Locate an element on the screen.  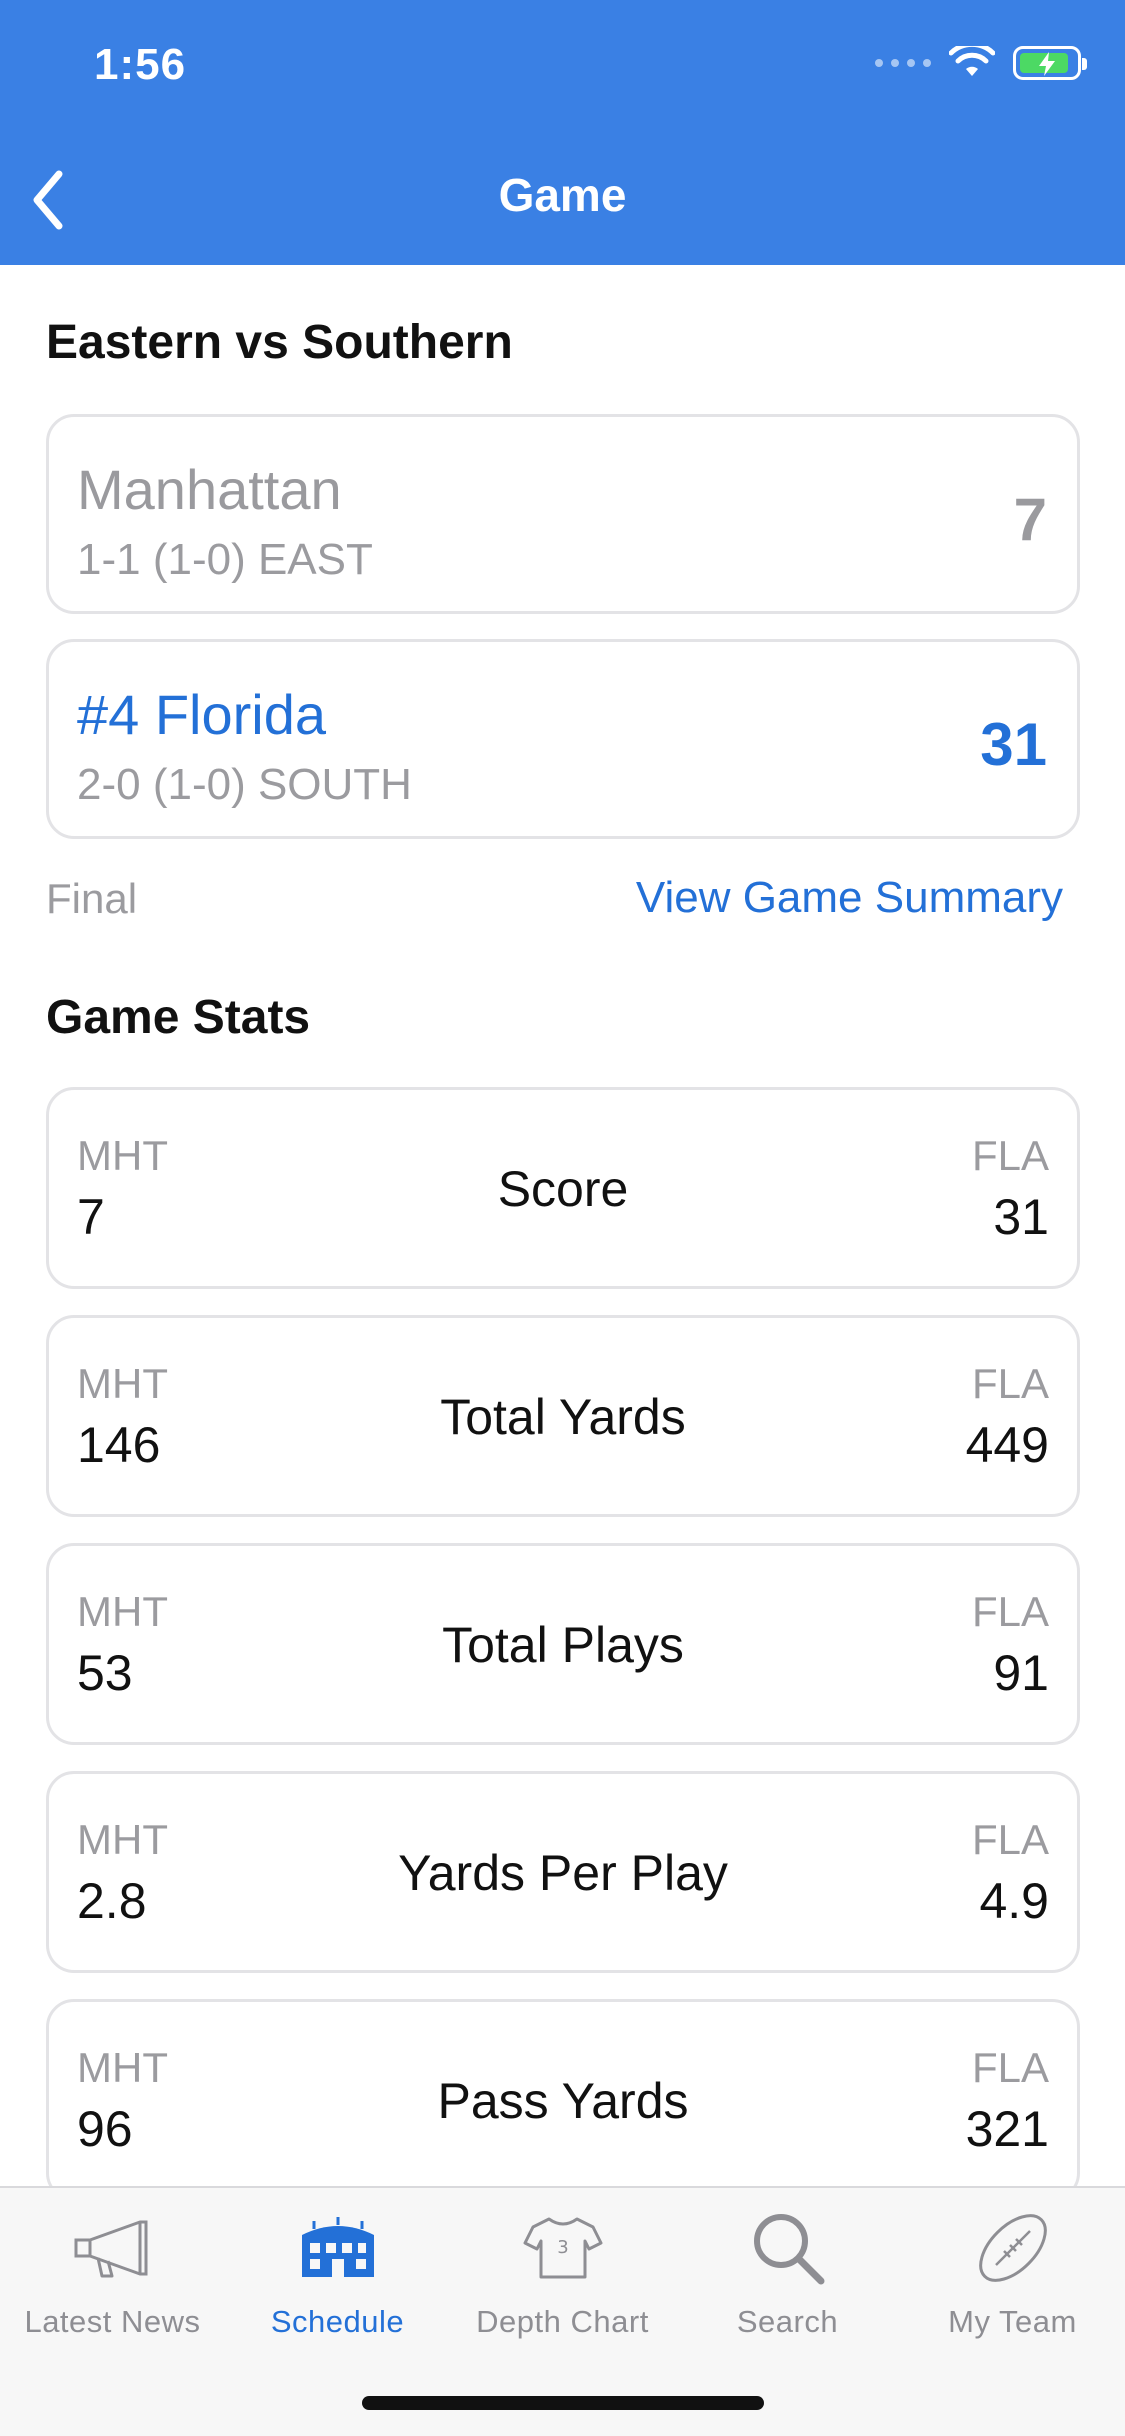
tab-label: Schedule is located at coordinates (337, 2321).